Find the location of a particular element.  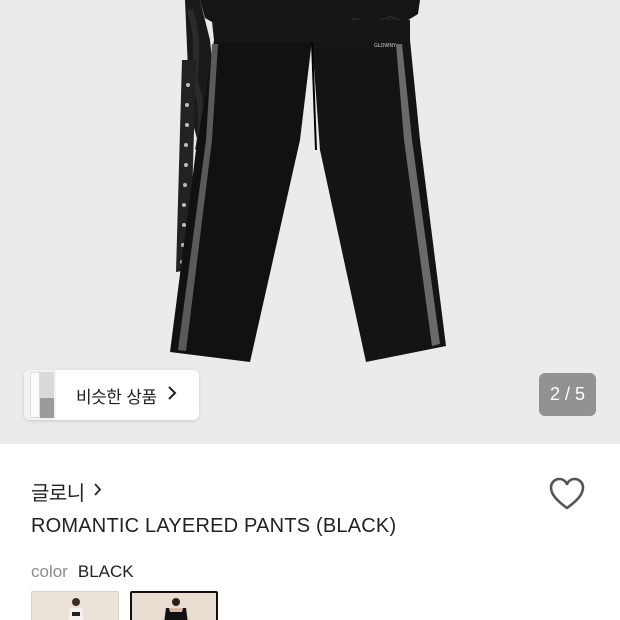

product-title: ROMANTIC LAYERED PANTS (BLACK) is located at coordinates (214, 526).